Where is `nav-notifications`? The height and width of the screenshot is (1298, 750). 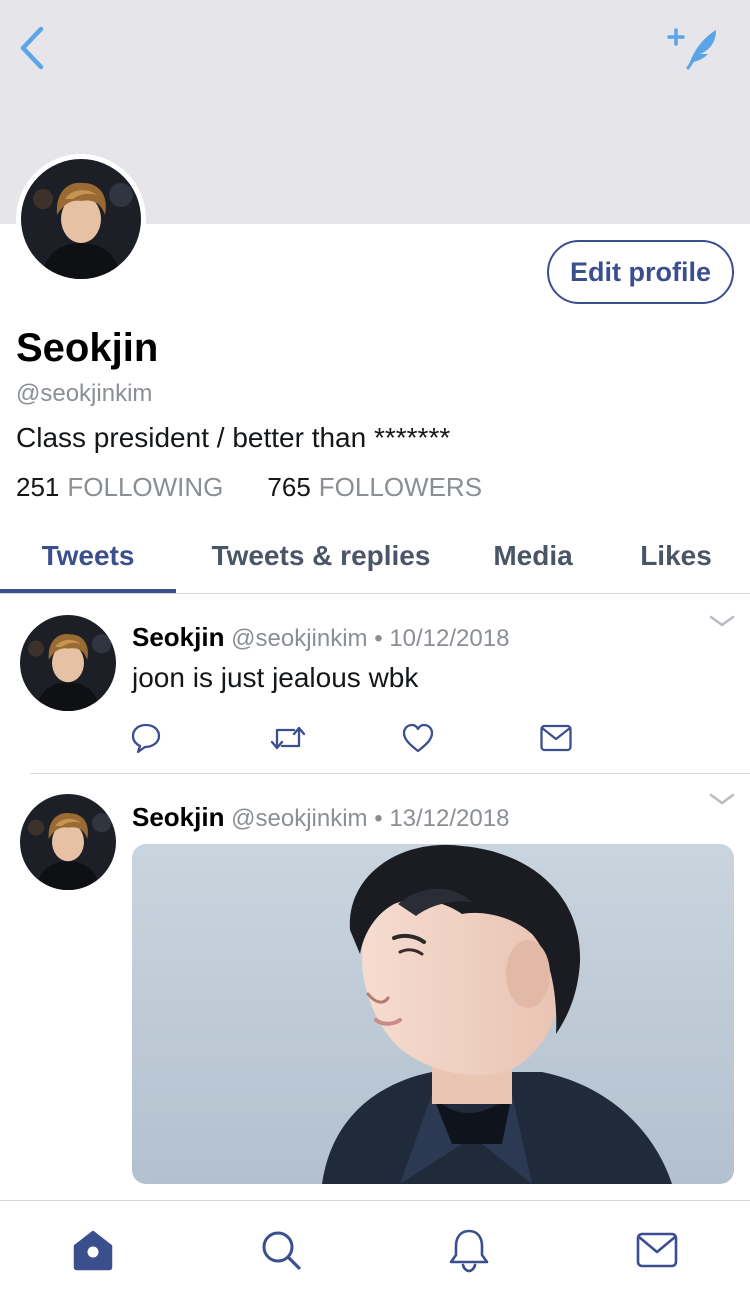 nav-notifications is located at coordinates (469, 1250).